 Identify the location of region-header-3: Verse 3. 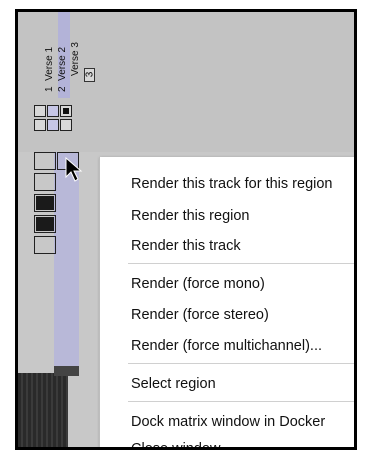
(76, 55).